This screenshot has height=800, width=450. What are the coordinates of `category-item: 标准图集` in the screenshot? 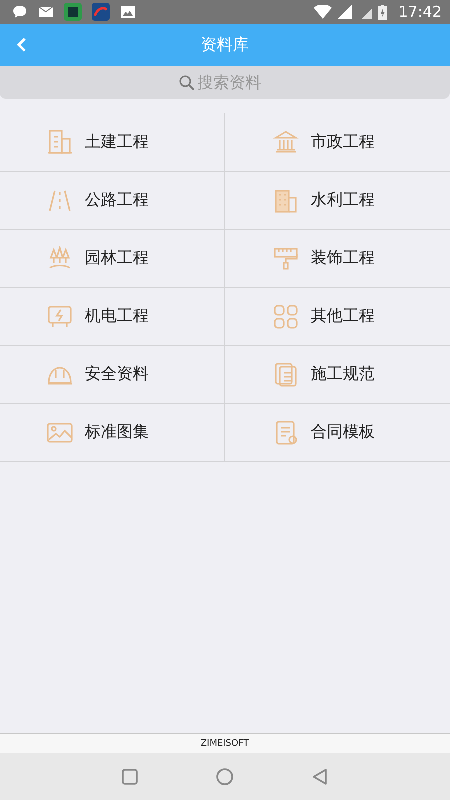 It's located at (112, 432).